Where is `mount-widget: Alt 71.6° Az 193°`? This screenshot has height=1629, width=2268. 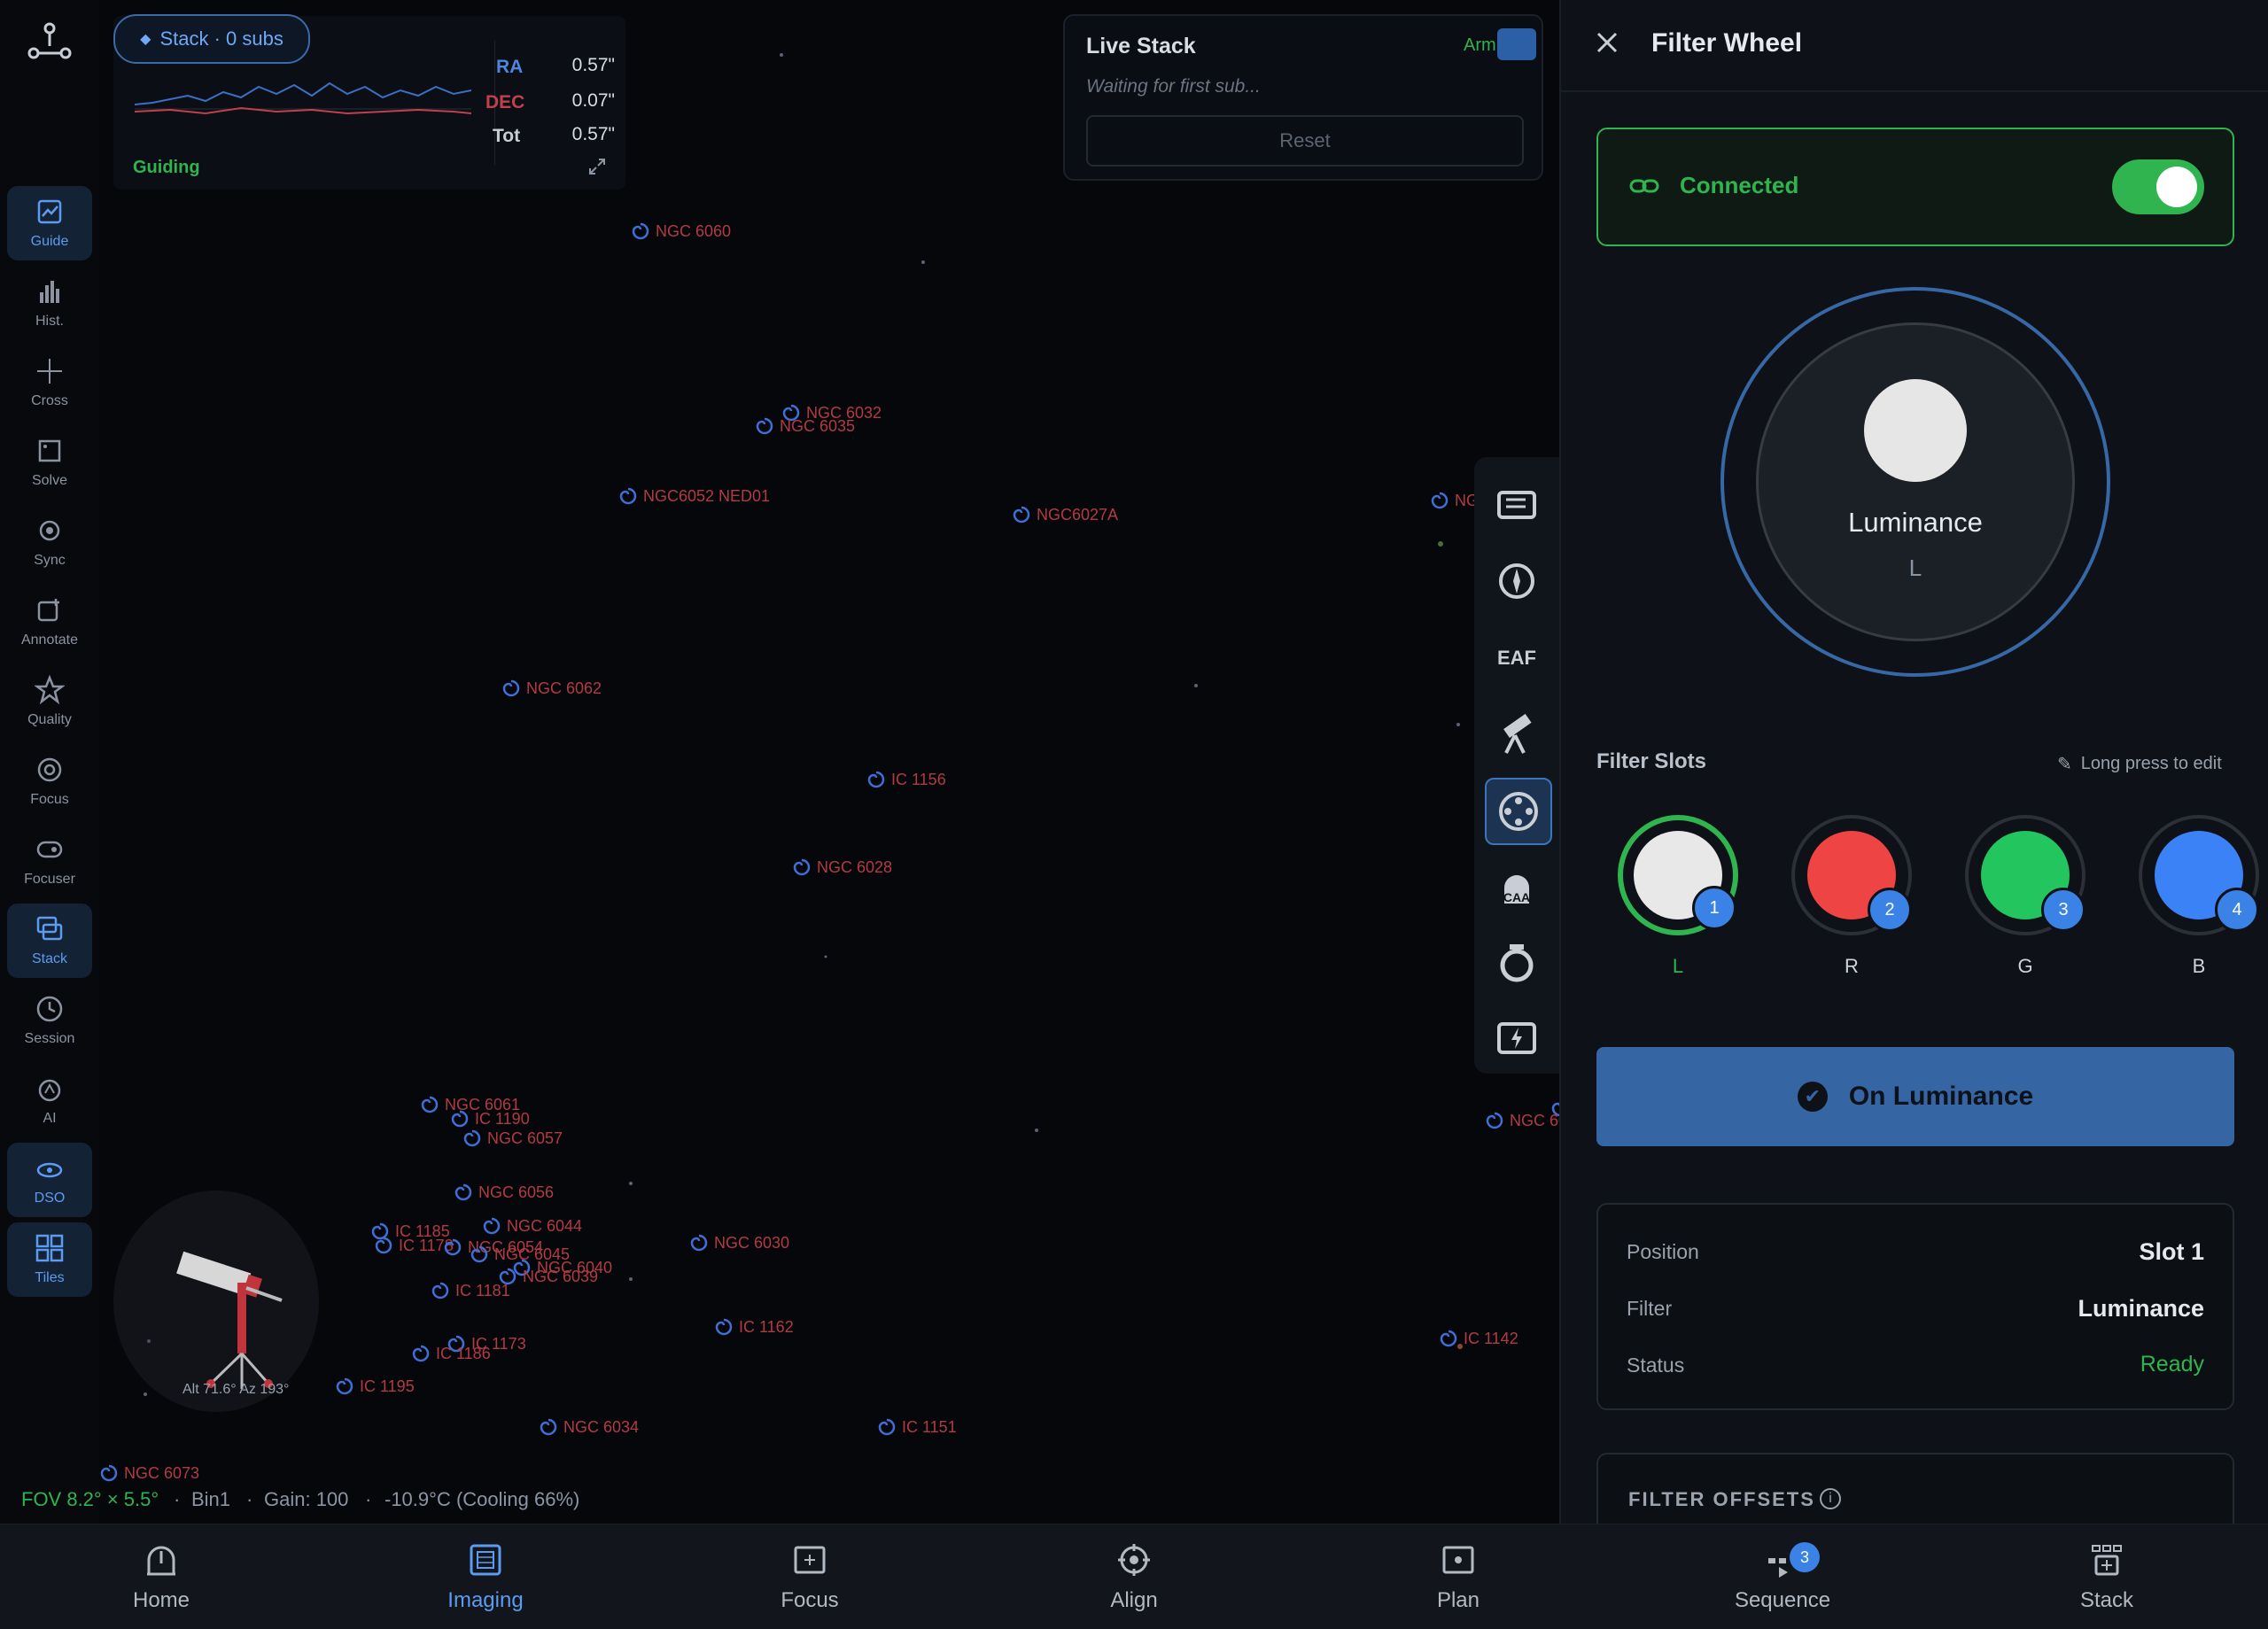 mount-widget: Alt 71.6° Az 193° is located at coordinates (216, 1301).